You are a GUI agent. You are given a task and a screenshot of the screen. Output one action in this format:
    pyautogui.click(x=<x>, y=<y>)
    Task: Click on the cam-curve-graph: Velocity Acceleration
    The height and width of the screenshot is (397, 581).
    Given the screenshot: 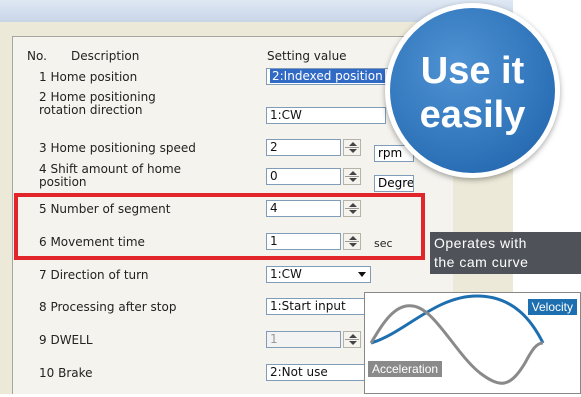 What is the action you would take?
    pyautogui.click(x=472, y=343)
    